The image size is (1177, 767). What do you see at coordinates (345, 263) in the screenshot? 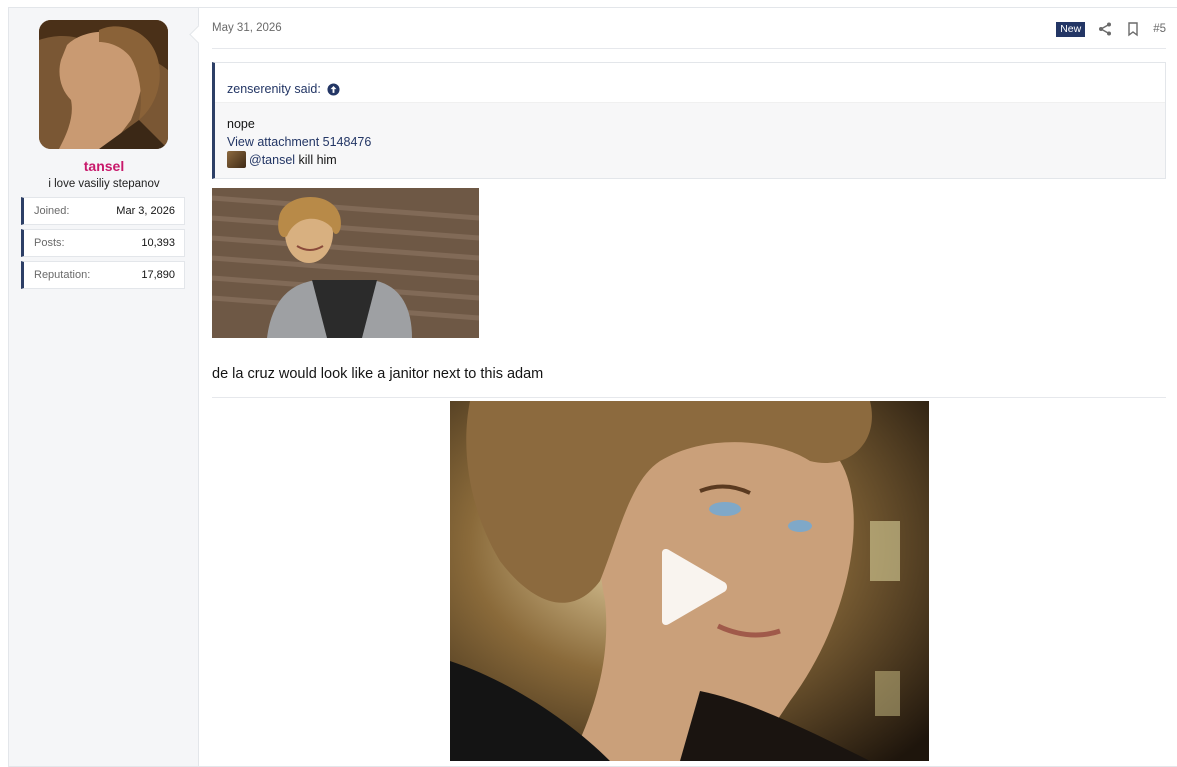
I see `post-image` at bounding box center [345, 263].